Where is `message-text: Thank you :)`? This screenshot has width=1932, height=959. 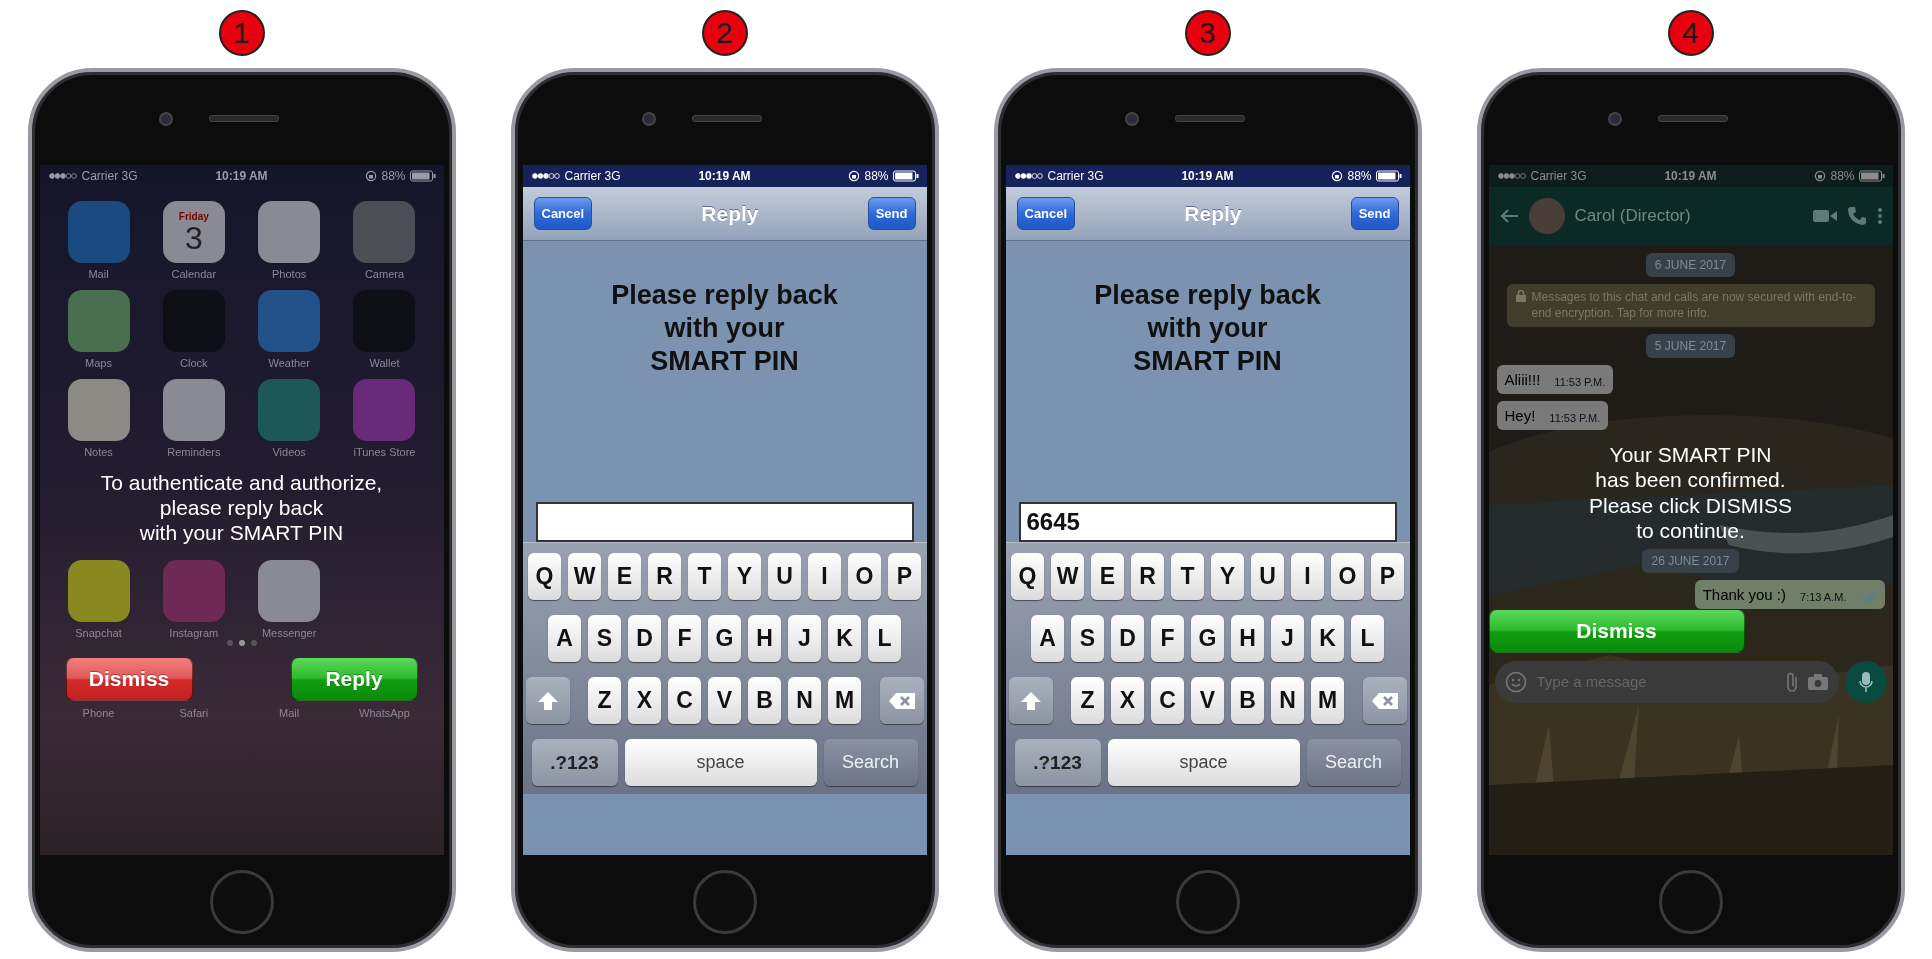
message-text: Thank you :) is located at coordinates (1744, 594).